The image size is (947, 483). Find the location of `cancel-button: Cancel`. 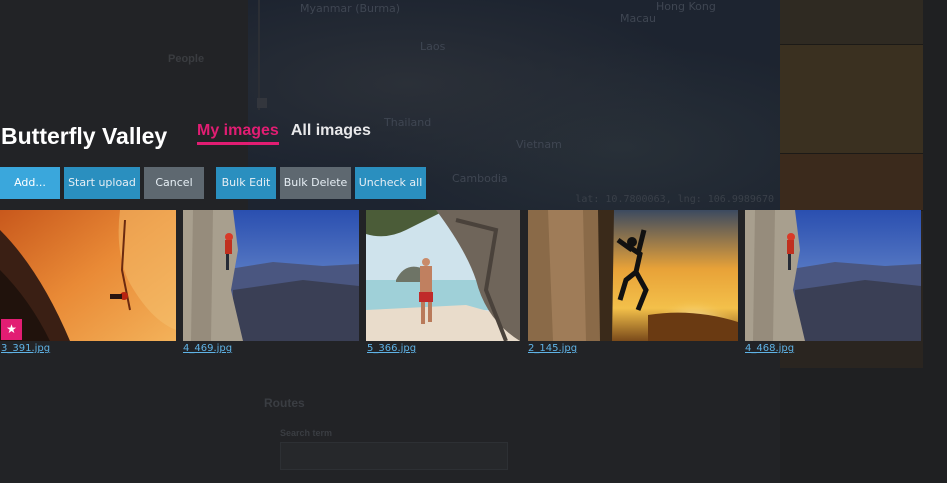

cancel-button: Cancel is located at coordinates (174, 183).